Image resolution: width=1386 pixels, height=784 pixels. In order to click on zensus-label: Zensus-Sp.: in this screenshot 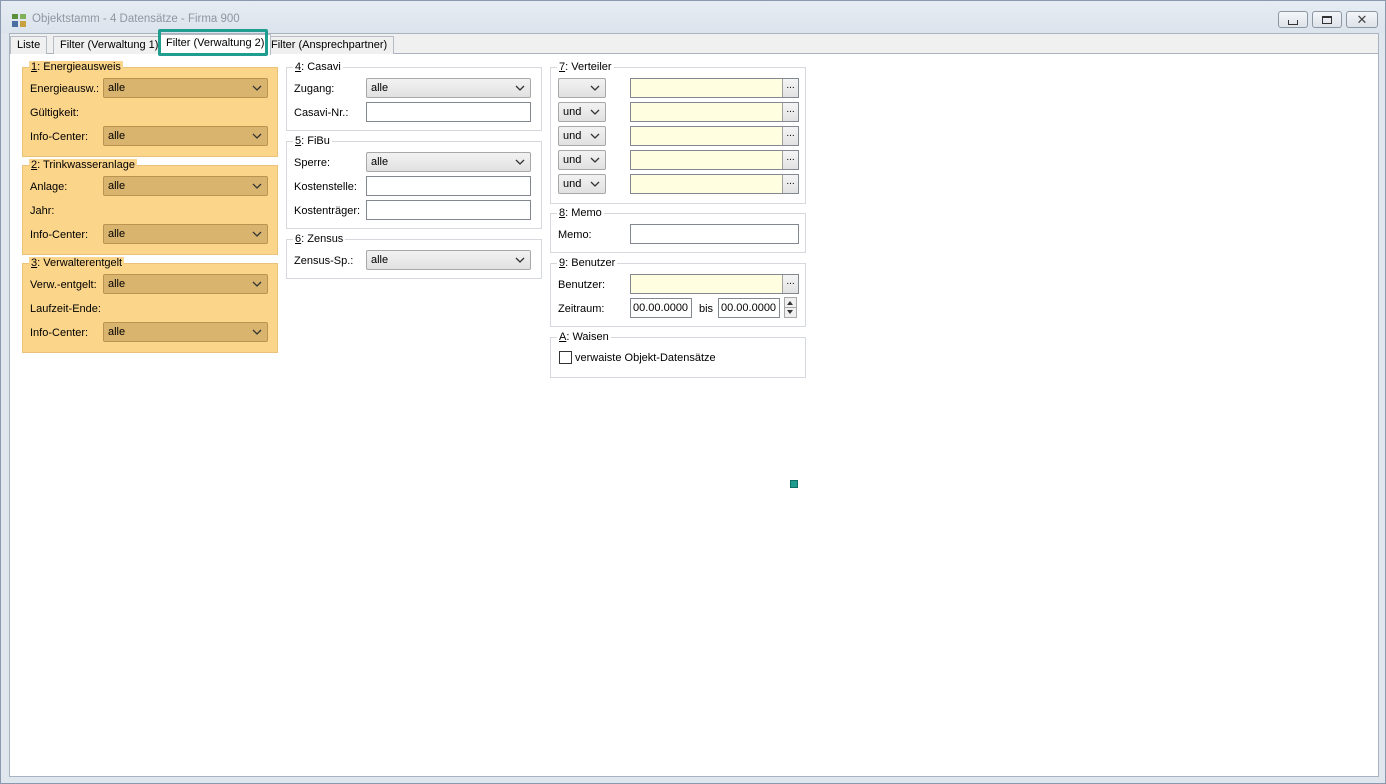, I will do `click(324, 261)`.